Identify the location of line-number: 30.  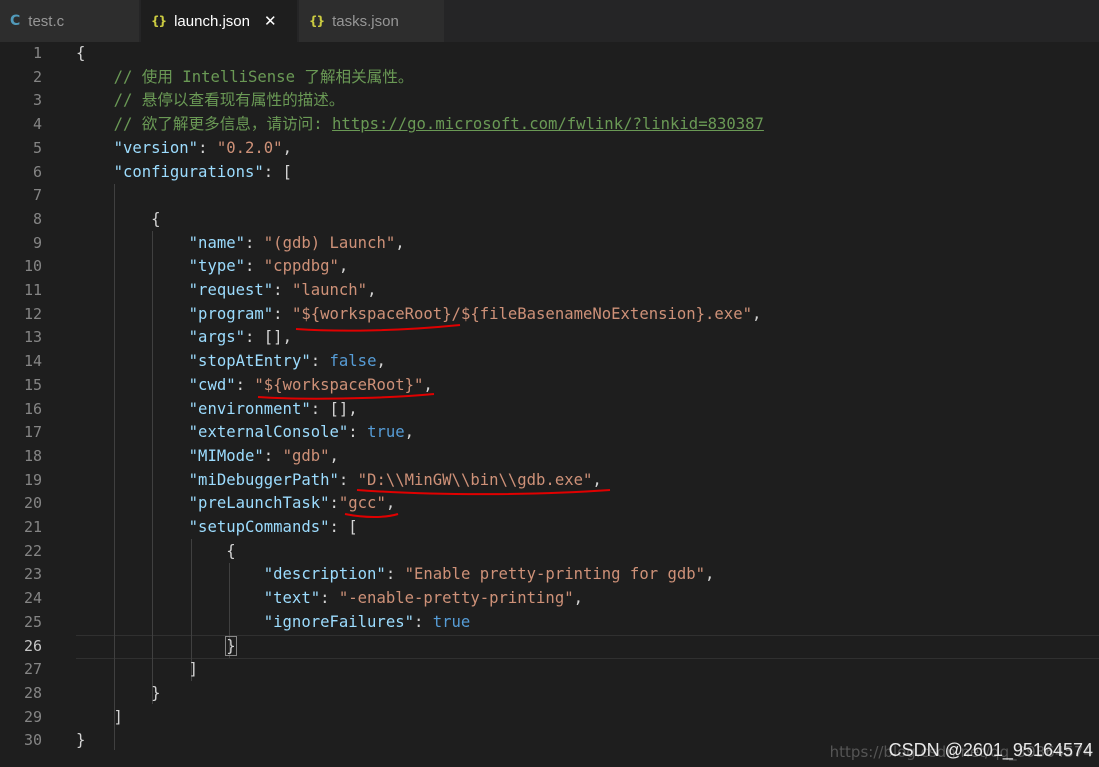
(32, 740).